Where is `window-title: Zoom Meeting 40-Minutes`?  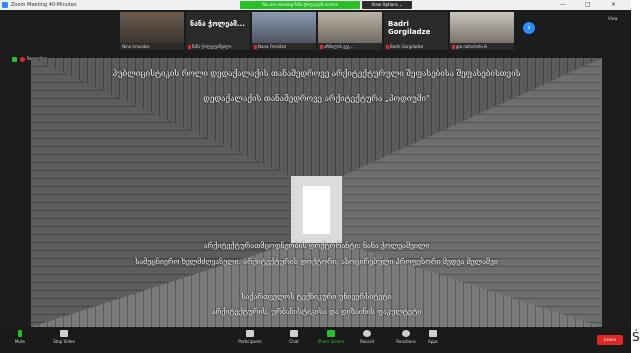
window-title: Zoom Meeting 40-Minutes is located at coordinates (44, 5).